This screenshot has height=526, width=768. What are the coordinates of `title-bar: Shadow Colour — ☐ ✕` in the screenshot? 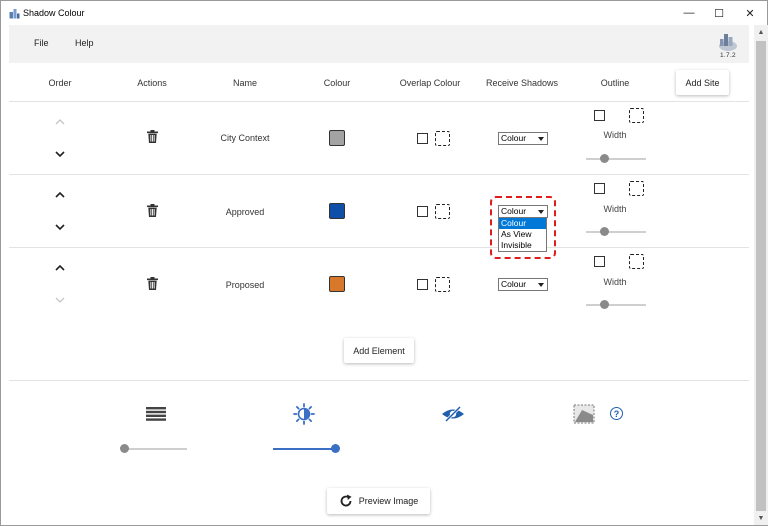 It's located at (384, 13).